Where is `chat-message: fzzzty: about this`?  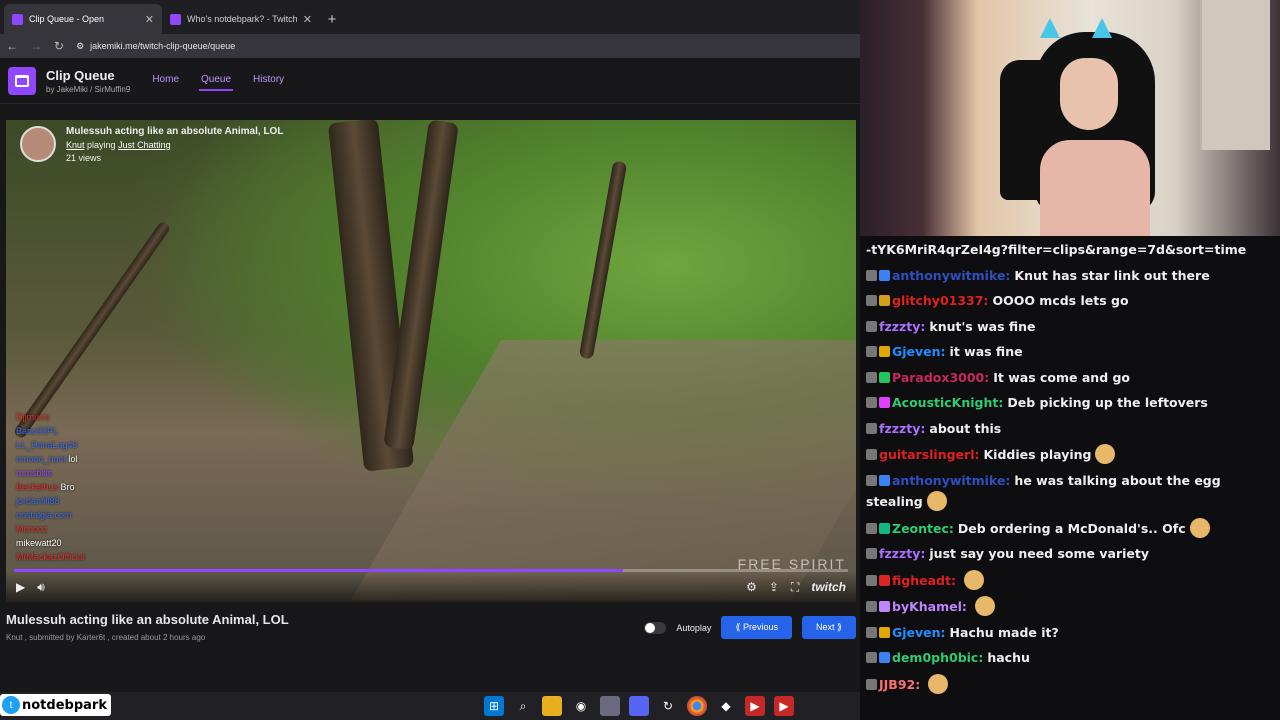 chat-message: fzzzty: about this is located at coordinates (1070, 429).